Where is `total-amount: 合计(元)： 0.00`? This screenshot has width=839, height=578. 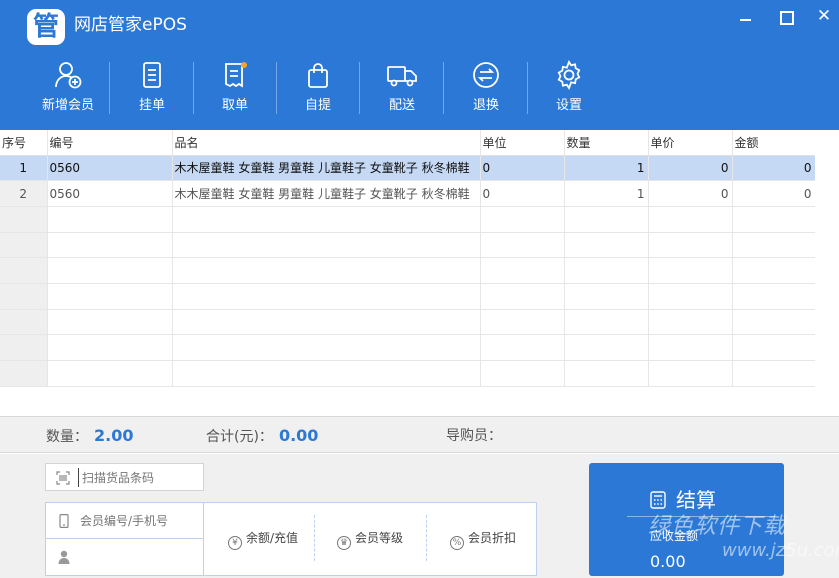
total-amount: 合计(元)： 0.00 is located at coordinates (262, 436).